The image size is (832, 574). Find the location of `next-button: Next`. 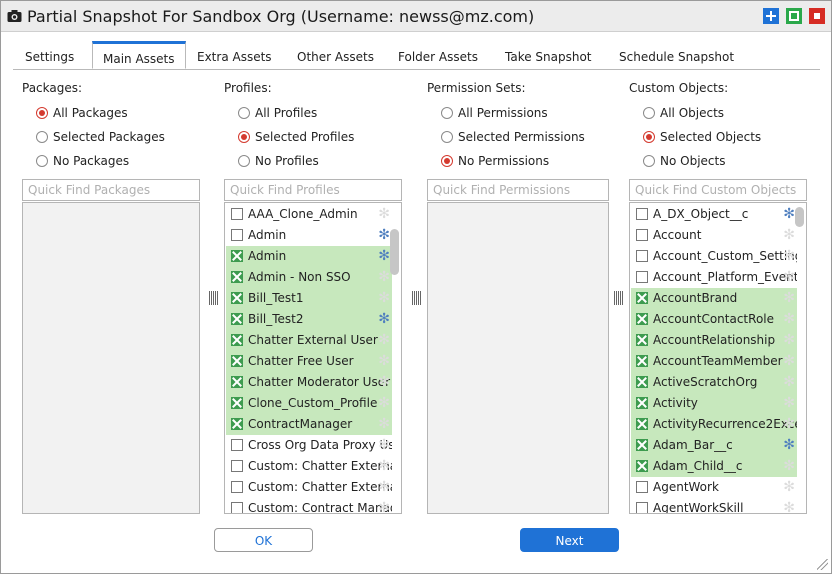

next-button: Next is located at coordinates (569, 540).